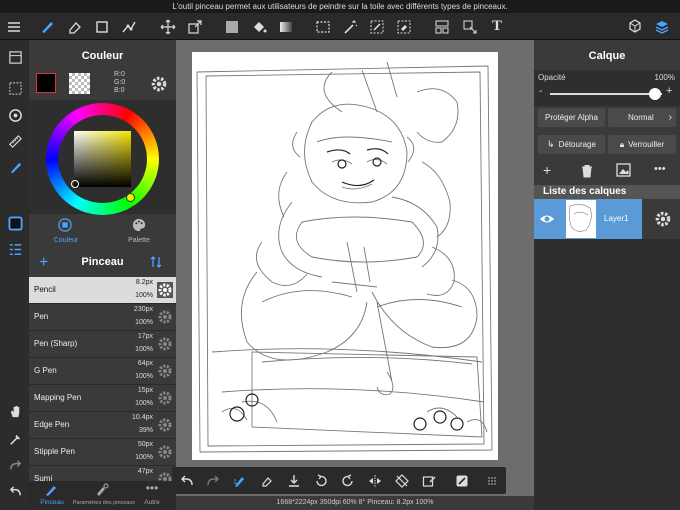 Image resolution: width=680 pixels, height=510 pixels. I want to click on saturation-value-square, so click(102, 159).